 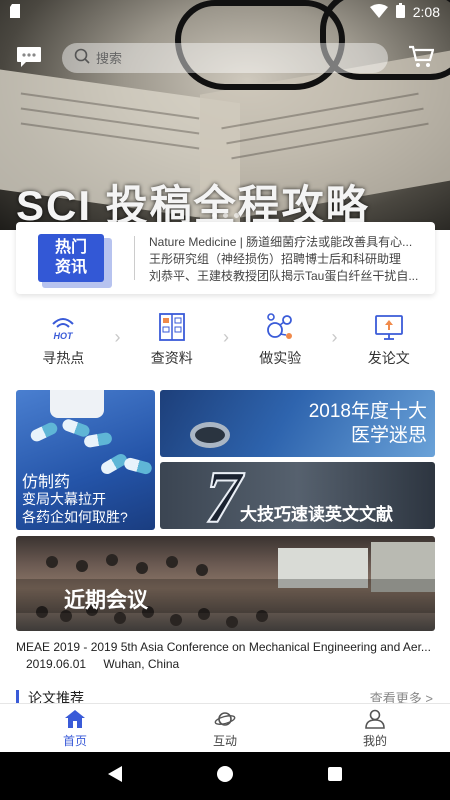 I want to click on bottom-tab-bar: 首页 互动 我的, so click(x=225, y=727).